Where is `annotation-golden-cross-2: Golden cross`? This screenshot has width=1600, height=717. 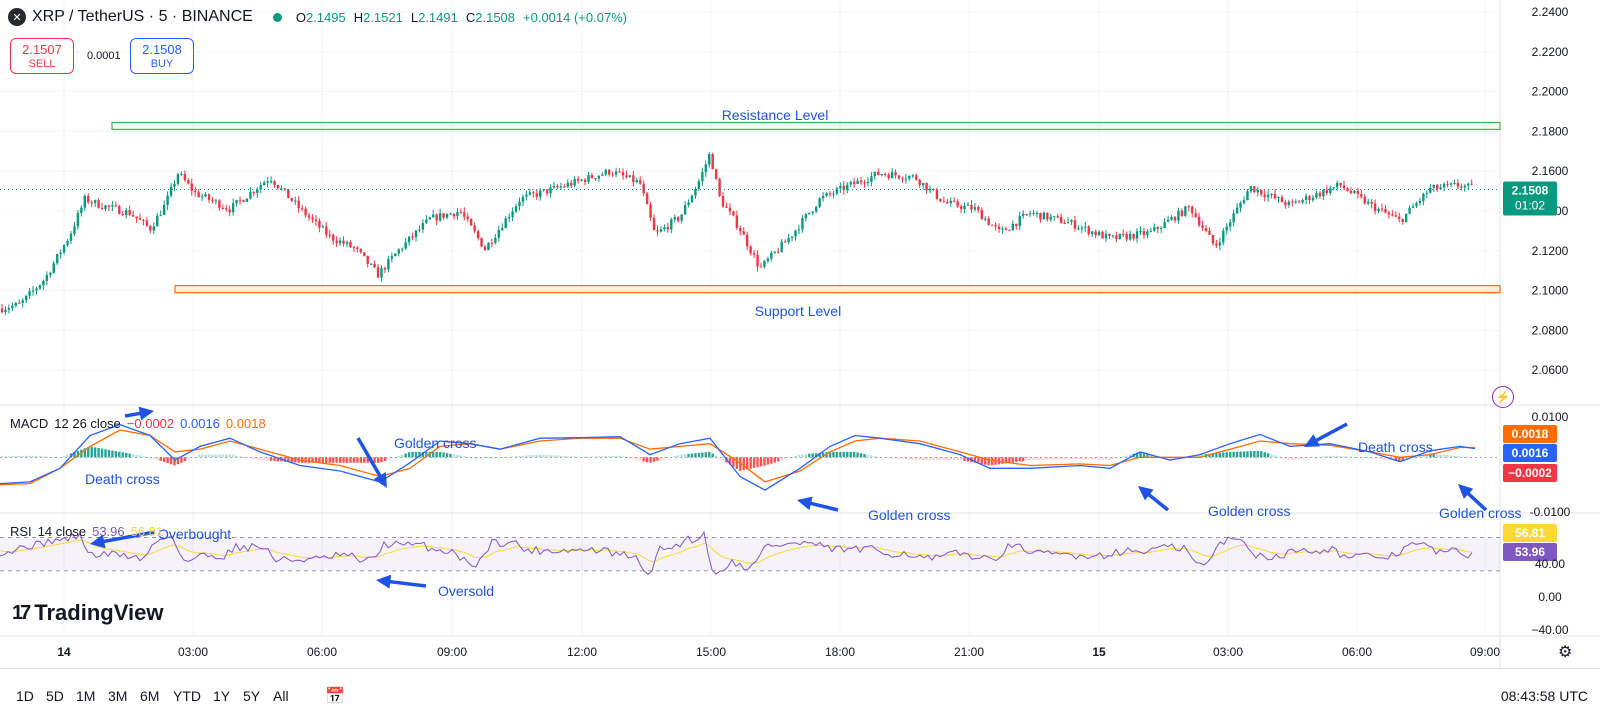
annotation-golden-cross-2: Golden cross is located at coordinates (909, 515).